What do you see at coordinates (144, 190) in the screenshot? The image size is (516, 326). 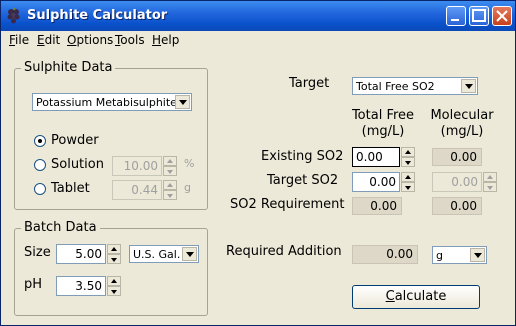 I see `tablet-weight-value: 0.44` at bounding box center [144, 190].